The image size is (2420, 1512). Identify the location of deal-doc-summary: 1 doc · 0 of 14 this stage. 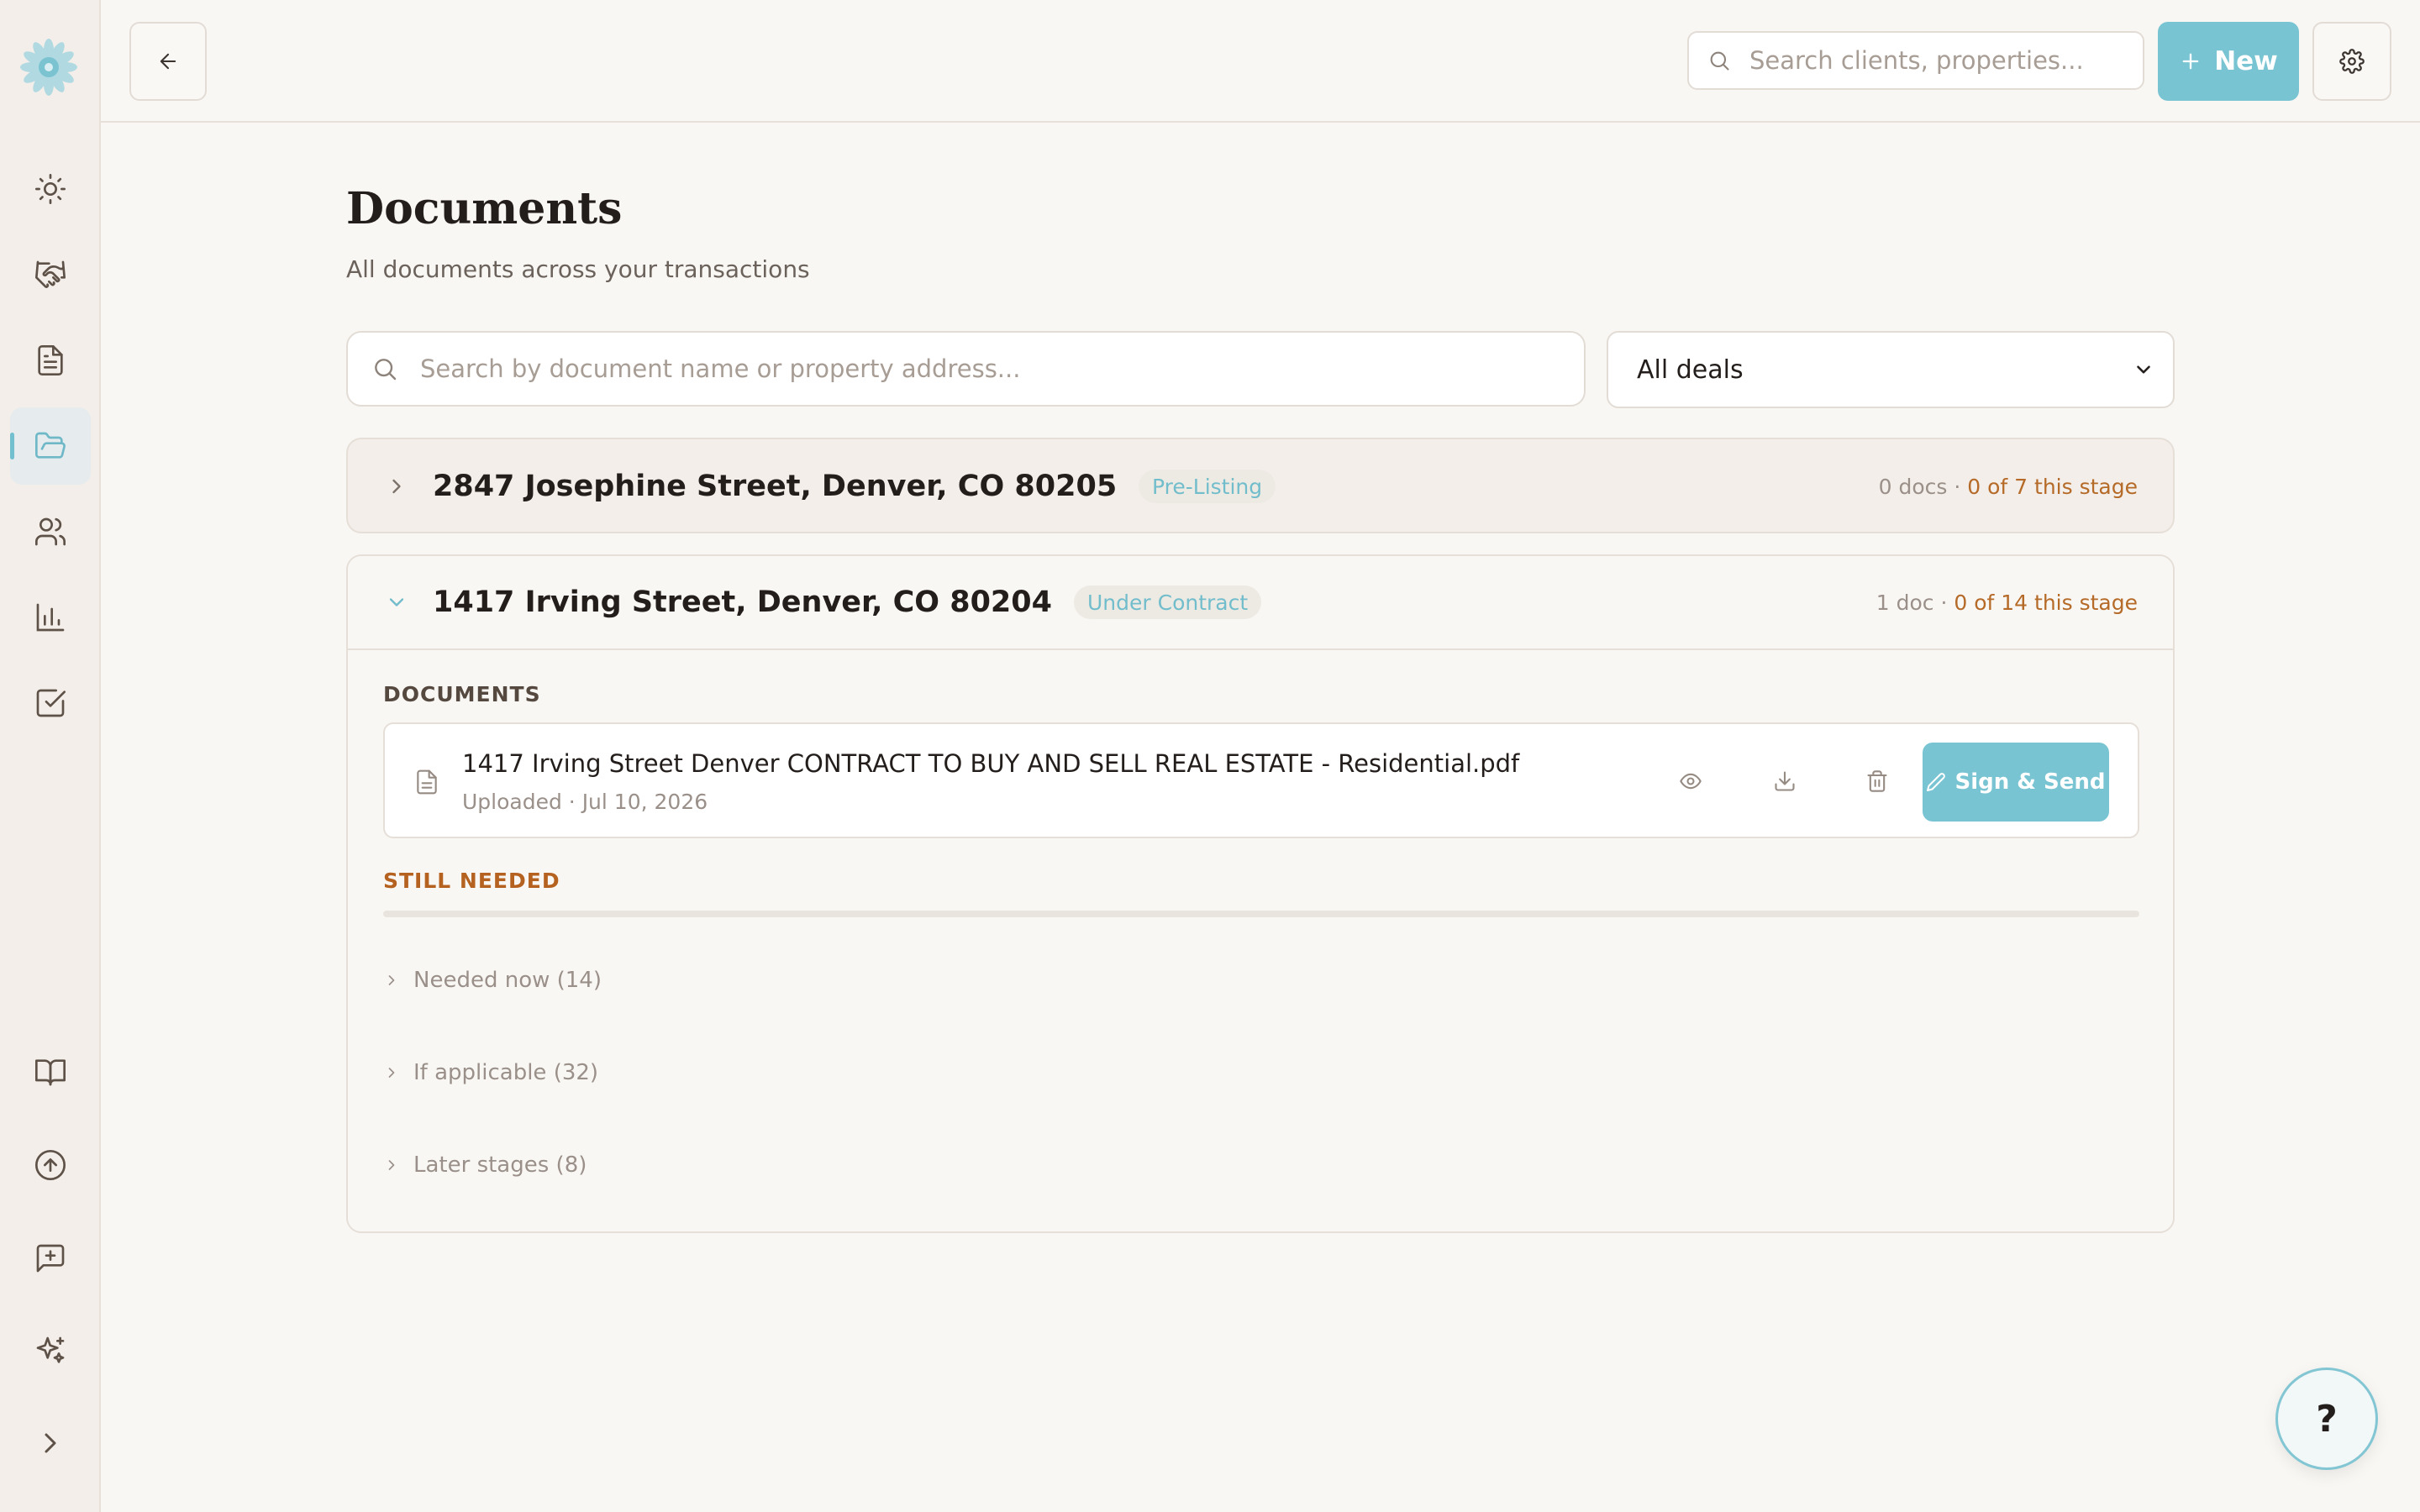
(2007, 602).